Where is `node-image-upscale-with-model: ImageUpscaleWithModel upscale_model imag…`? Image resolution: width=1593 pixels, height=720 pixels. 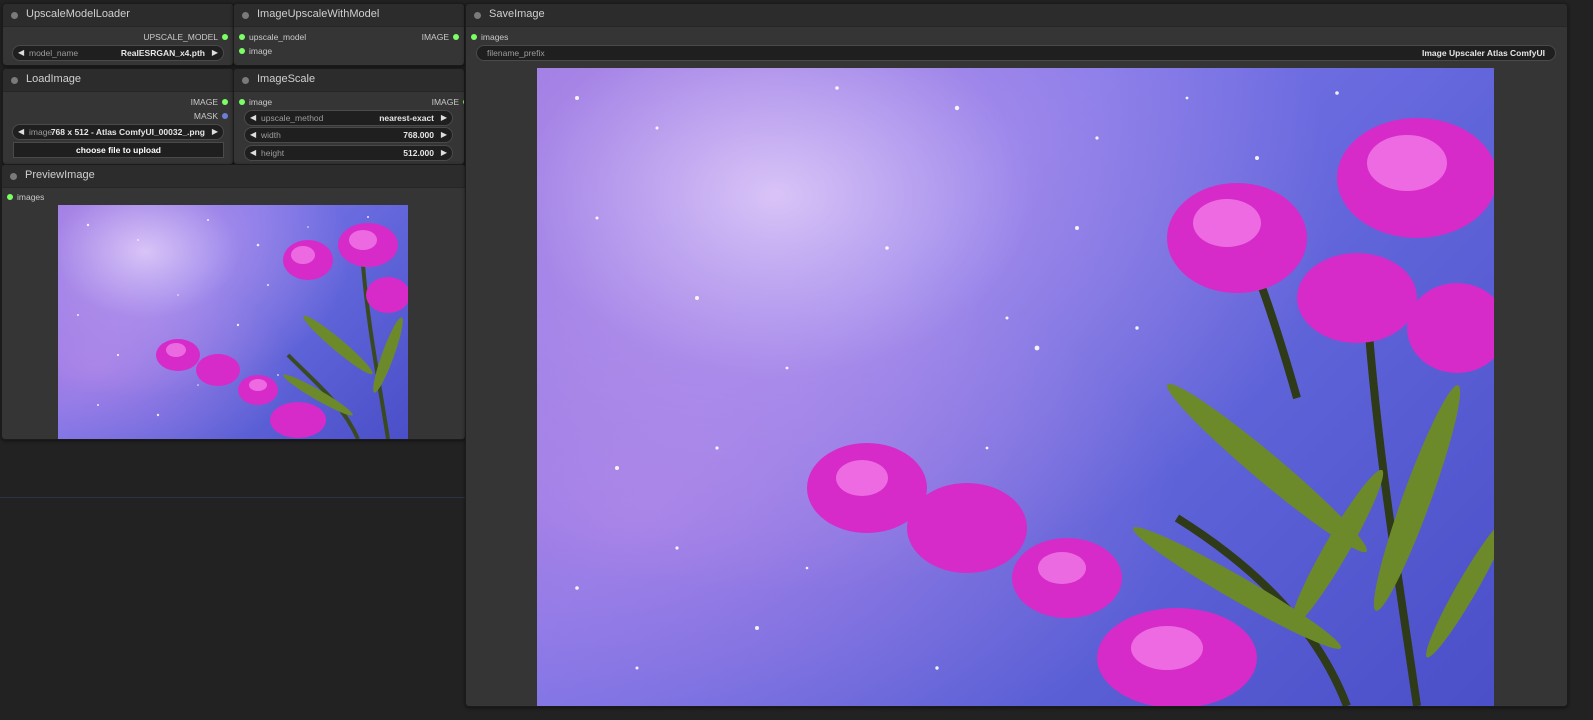 node-image-upscale-with-model: ImageUpscaleWithModel upscale_model imag… is located at coordinates (349, 34).